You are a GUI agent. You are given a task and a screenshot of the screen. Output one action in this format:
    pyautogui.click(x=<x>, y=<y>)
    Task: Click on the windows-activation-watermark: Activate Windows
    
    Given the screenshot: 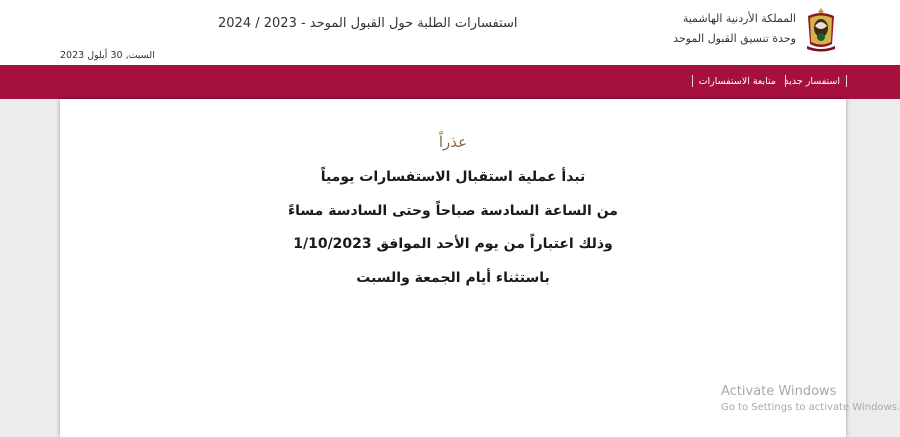 What is the action you would take?
    pyautogui.click(x=779, y=391)
    